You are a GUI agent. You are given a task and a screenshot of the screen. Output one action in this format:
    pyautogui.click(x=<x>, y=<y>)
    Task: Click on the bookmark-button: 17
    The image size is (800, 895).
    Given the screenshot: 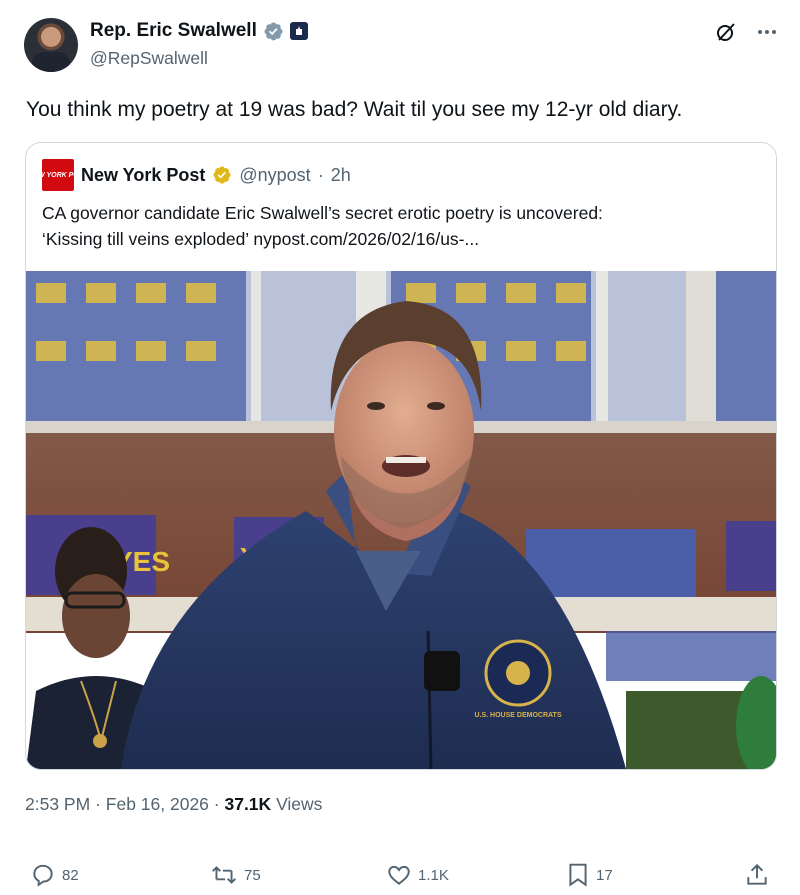 What is the action you would take?
    pyautogui.click(x=589, y=875)
    